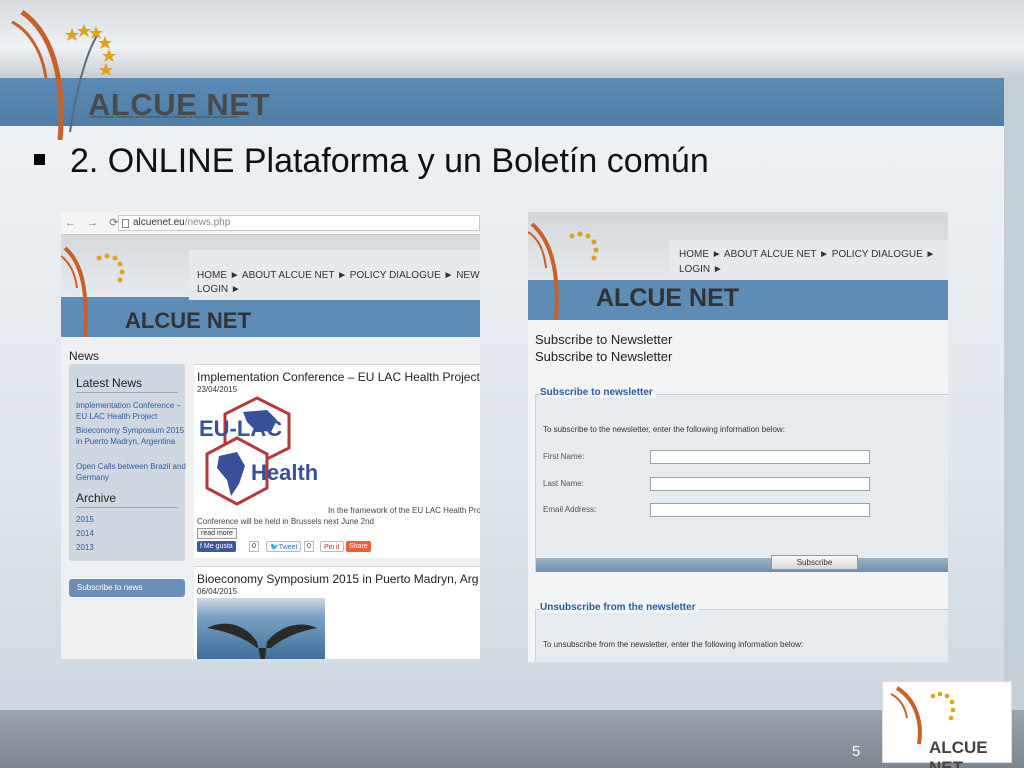 This screenshot has height=768, width=1024. What do you see at coordinates (604, 356) in the screenshot?
I see `page-subtitle: Subscribe to Newsletter` at bounding box center [604, 356].